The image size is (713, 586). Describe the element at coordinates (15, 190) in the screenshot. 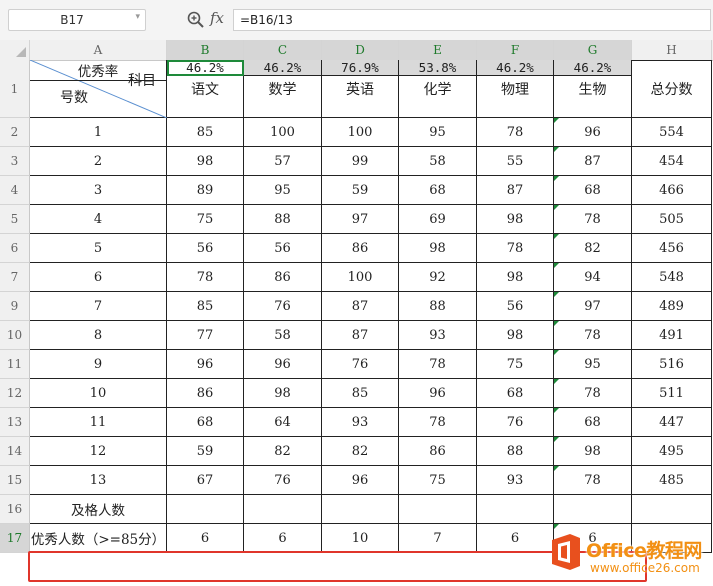

I see `row-header-4: 4` at that location.